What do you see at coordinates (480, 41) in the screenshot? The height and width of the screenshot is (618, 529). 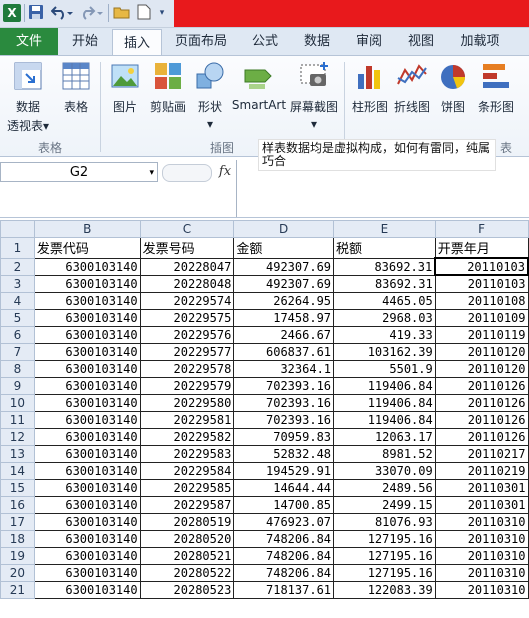 I see `tab-addins: 加载项` at bounding box center [480, 41].